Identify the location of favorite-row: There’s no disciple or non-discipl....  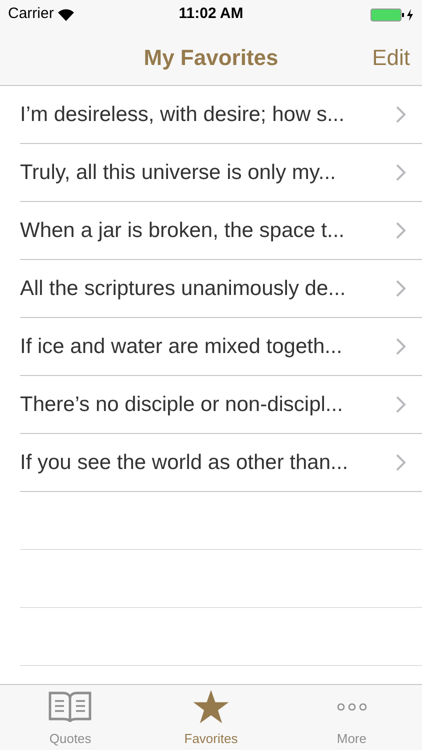
(221, 405).